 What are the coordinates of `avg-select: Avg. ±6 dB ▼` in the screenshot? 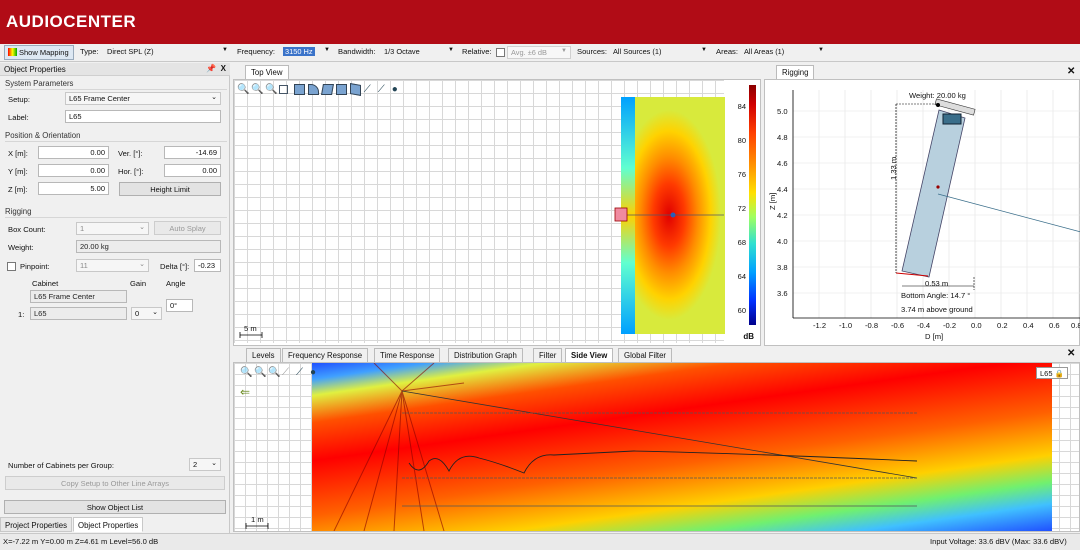 It's located at (539, 52).